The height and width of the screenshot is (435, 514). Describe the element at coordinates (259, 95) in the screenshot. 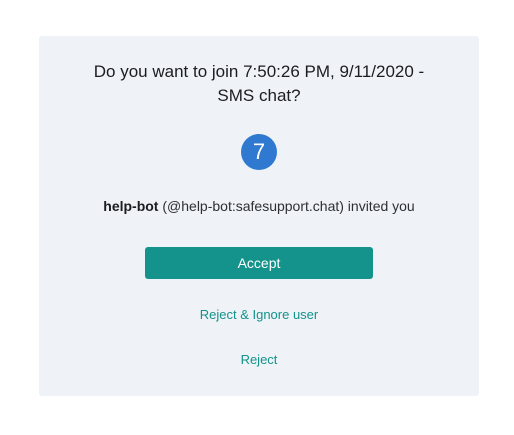

I see `invite-title-line-2: SMS chat?` at that location.